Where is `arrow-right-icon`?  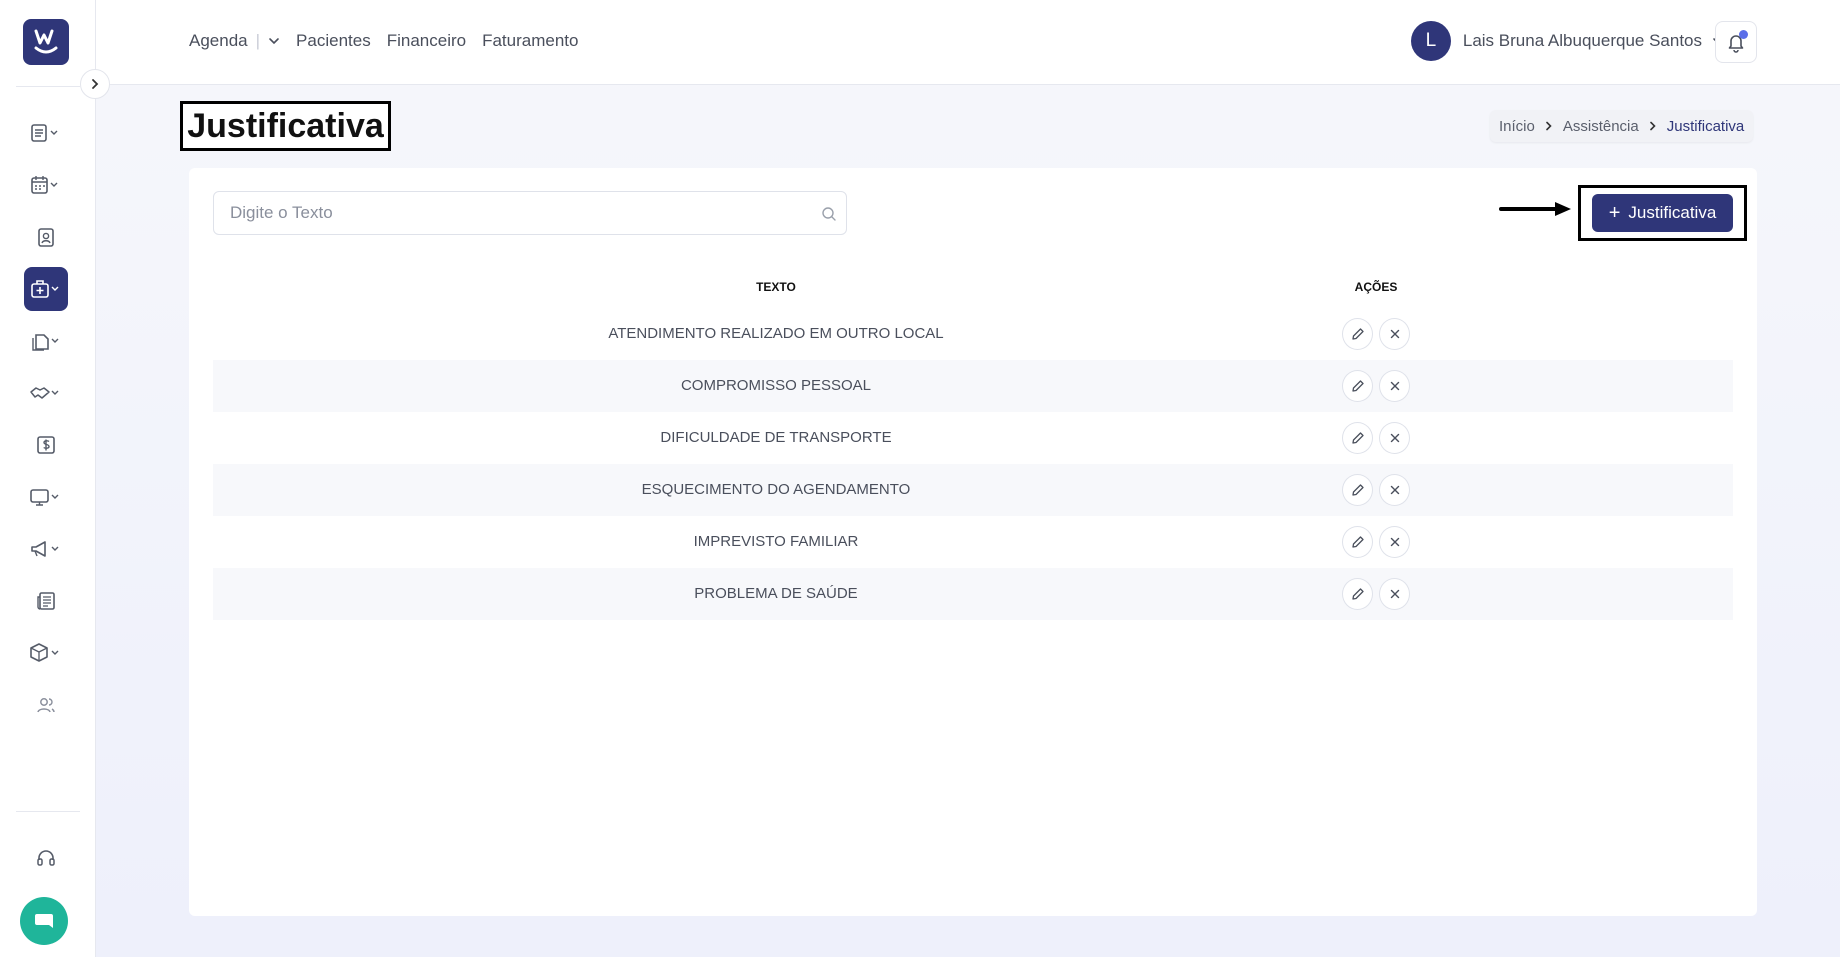 arrow-right-icon is located at coordinates (1535, 209).